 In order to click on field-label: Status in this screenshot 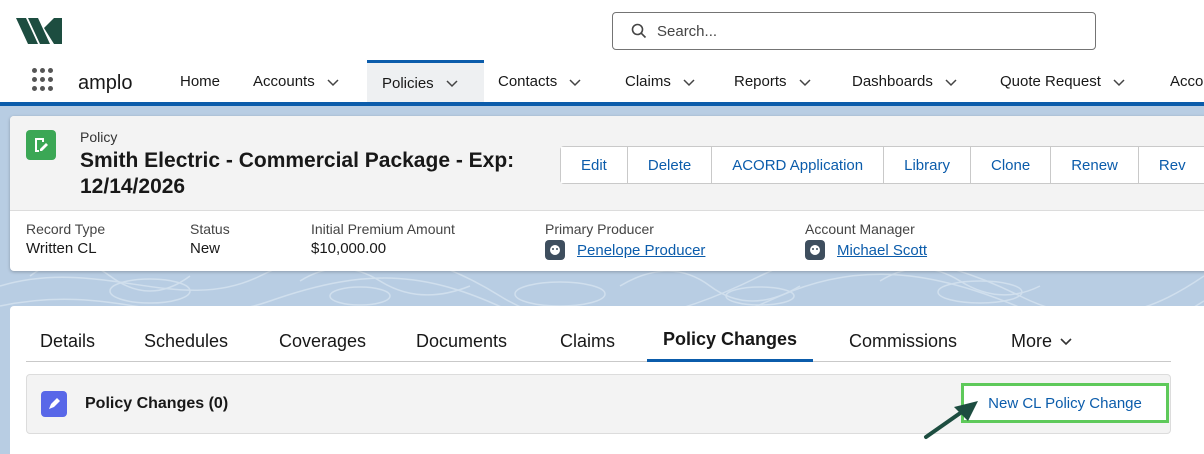, I will do `click(210, 229)`.